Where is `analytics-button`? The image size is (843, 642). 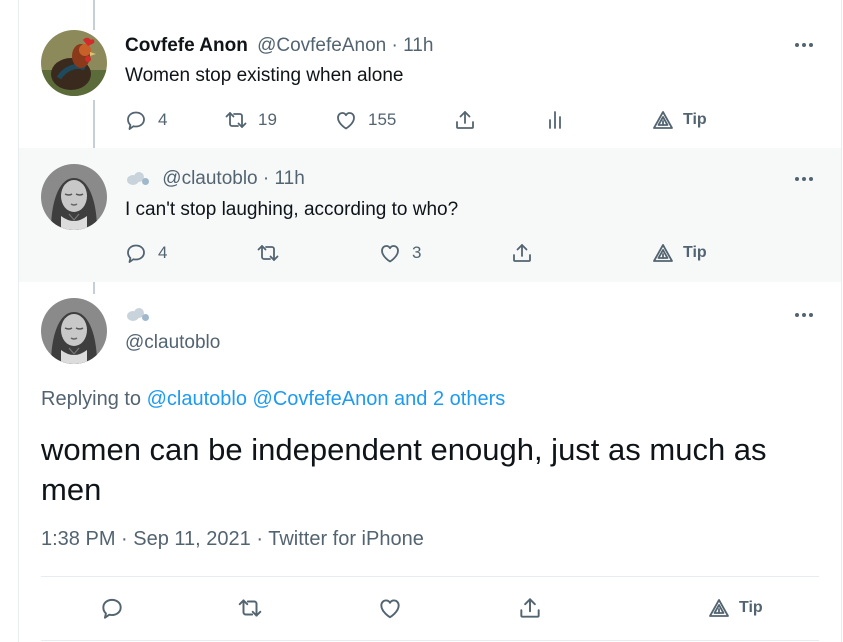
analytics-button is located at coordinates (555, 120).